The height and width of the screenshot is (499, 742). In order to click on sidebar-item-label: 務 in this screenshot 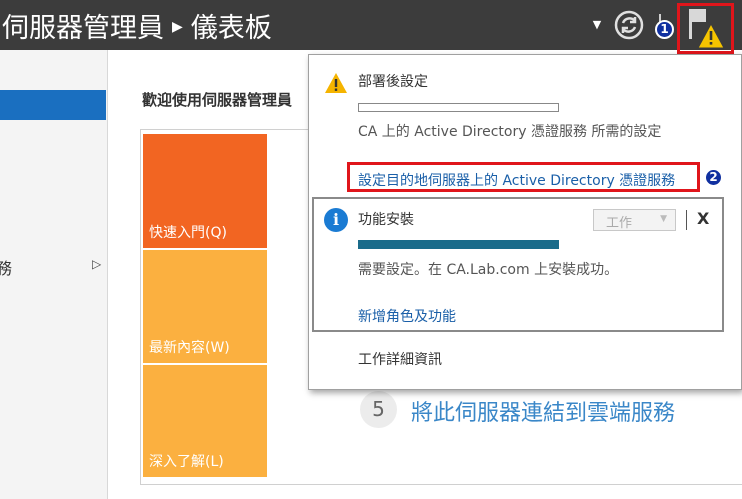, I will do `click(6, 268)`.